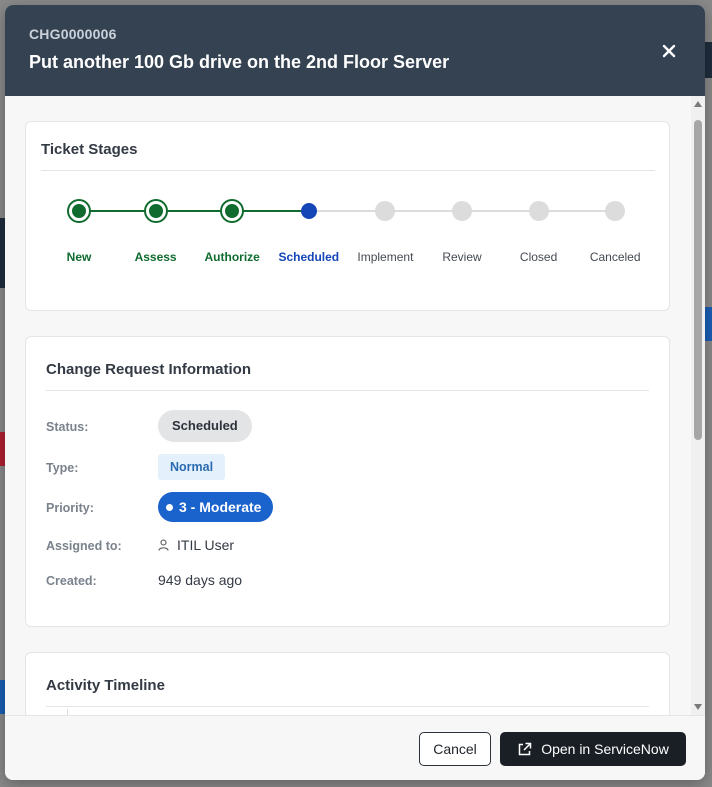 This screenshot has height=787, width=712. What do you see at coordinates (220, 507) in the screenshot?
I see `priority-value: 3 - Moderate` at bounding box center [220, 507].